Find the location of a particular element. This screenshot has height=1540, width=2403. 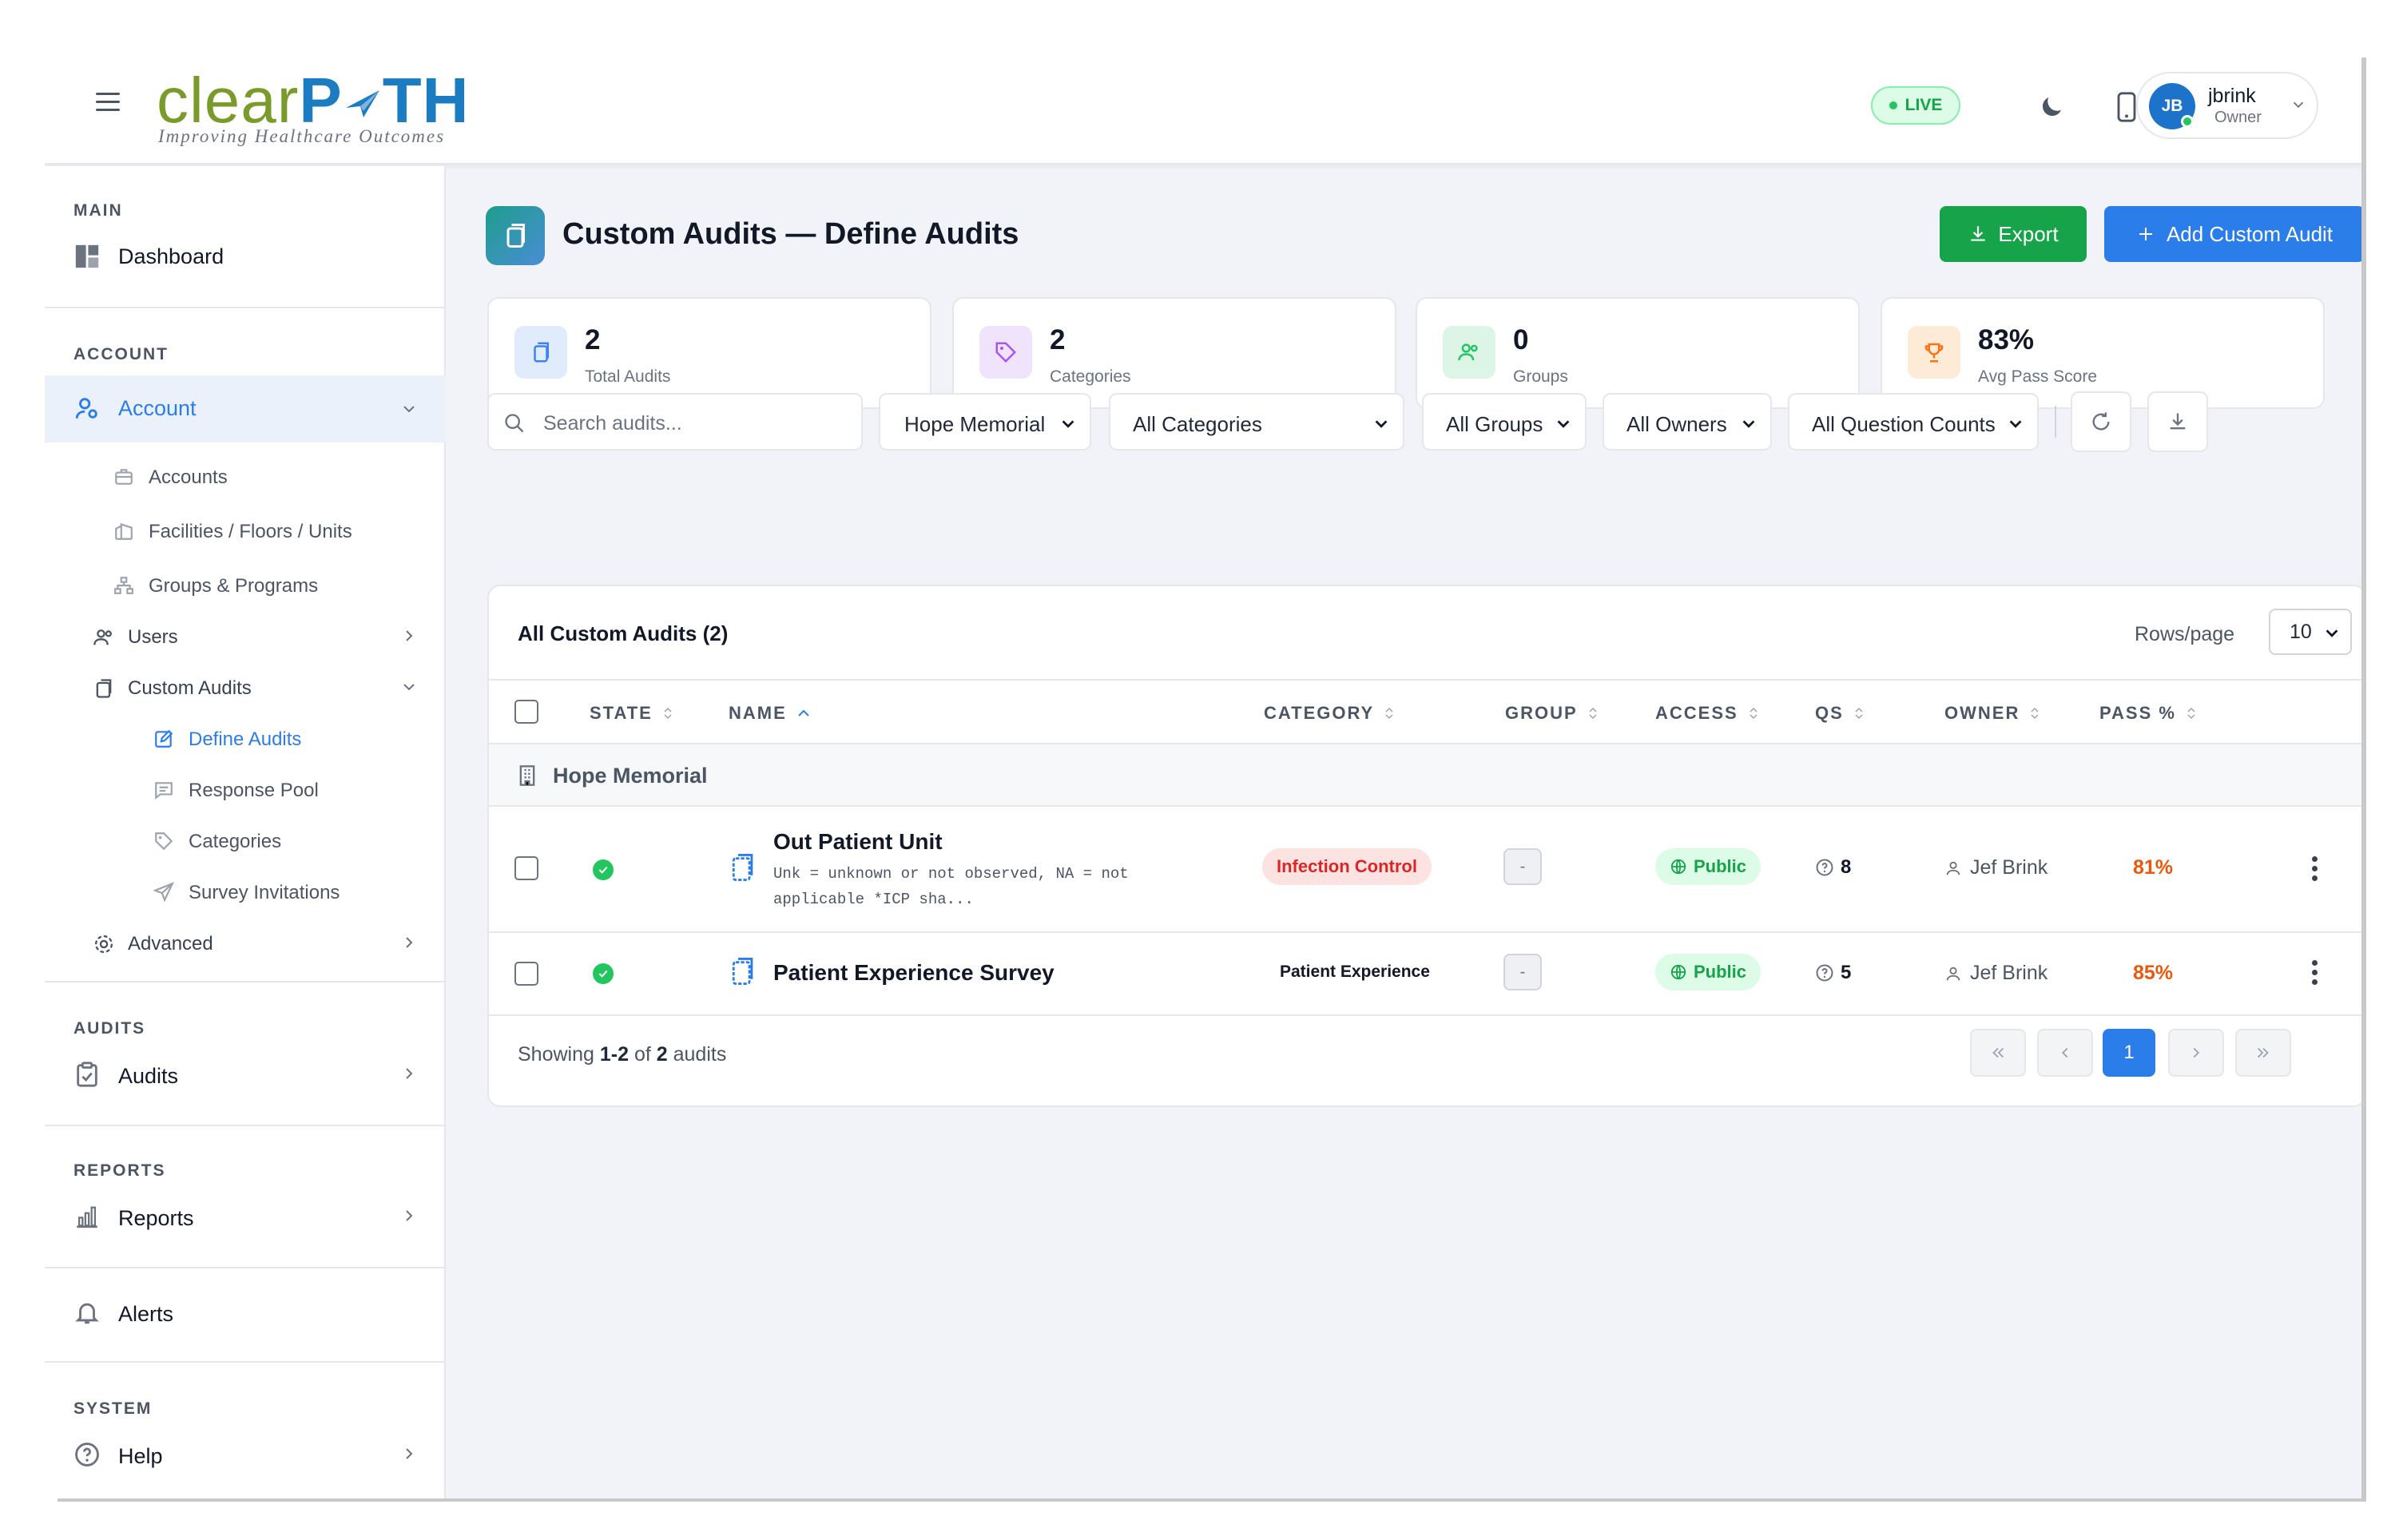

document-copy-icon is located at coordinates (742, 971).